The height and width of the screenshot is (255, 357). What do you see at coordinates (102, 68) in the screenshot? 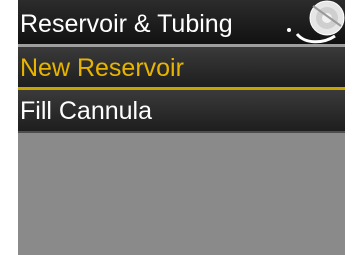
I see `menu-item-label: New Reservoir` at bounding box center [102, 68].